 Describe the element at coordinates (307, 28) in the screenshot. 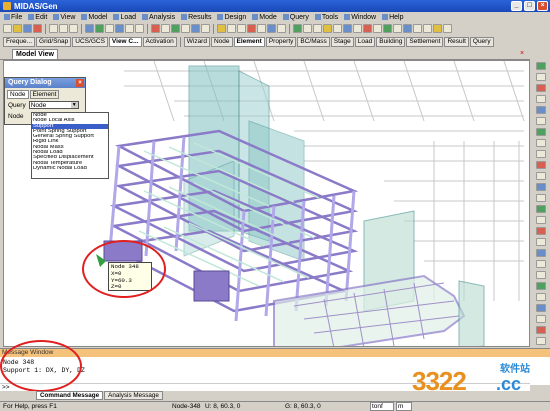

I see `snap-icon` at that location.